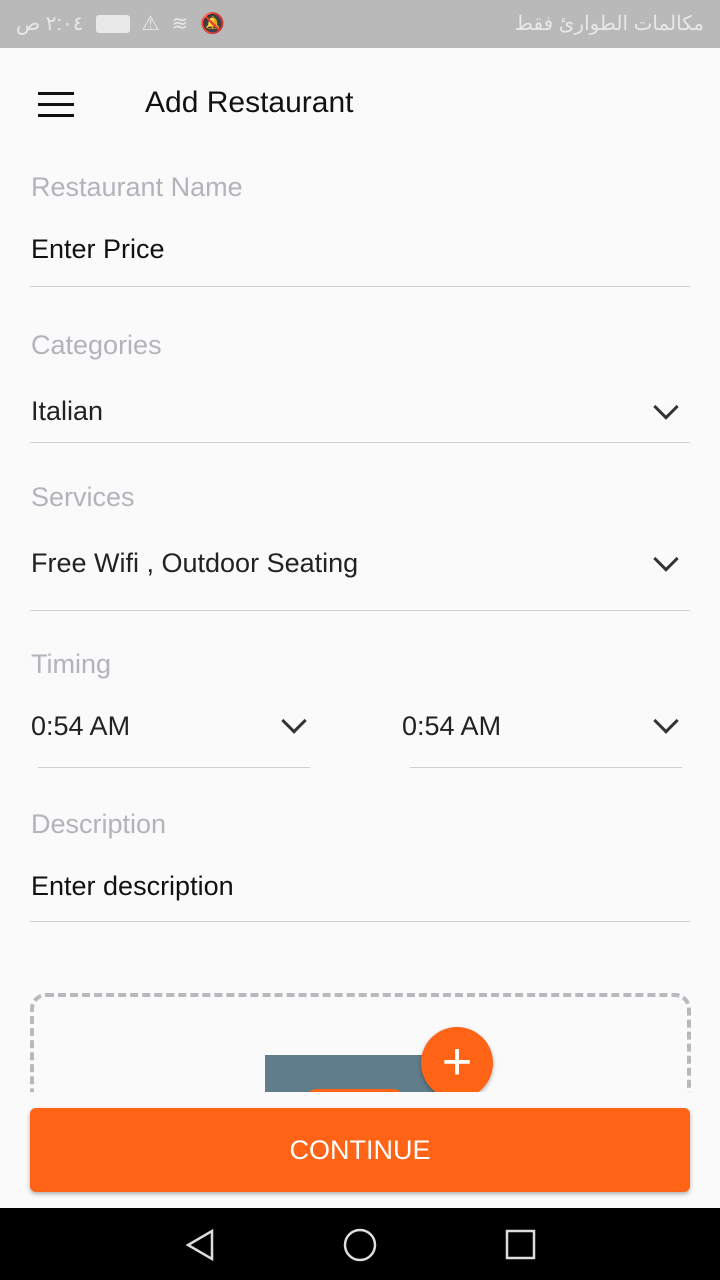  What do you see at coordinates (96, 345) in the screenshot?
I see `categories-label: Categories` at bounding box center [96, 345].